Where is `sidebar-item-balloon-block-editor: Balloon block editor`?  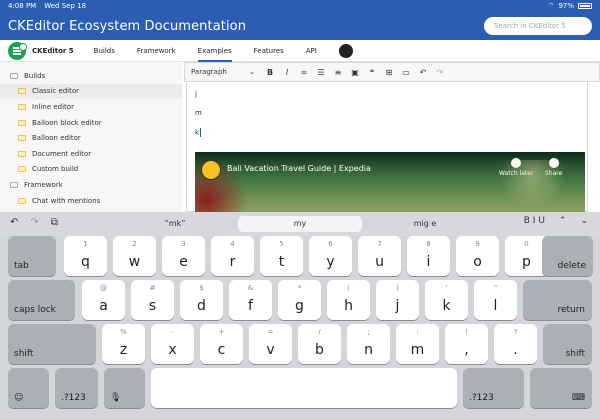 sidebar-item-balloon-block-editor: Balloon block editor is located at coordinates (91, 123).